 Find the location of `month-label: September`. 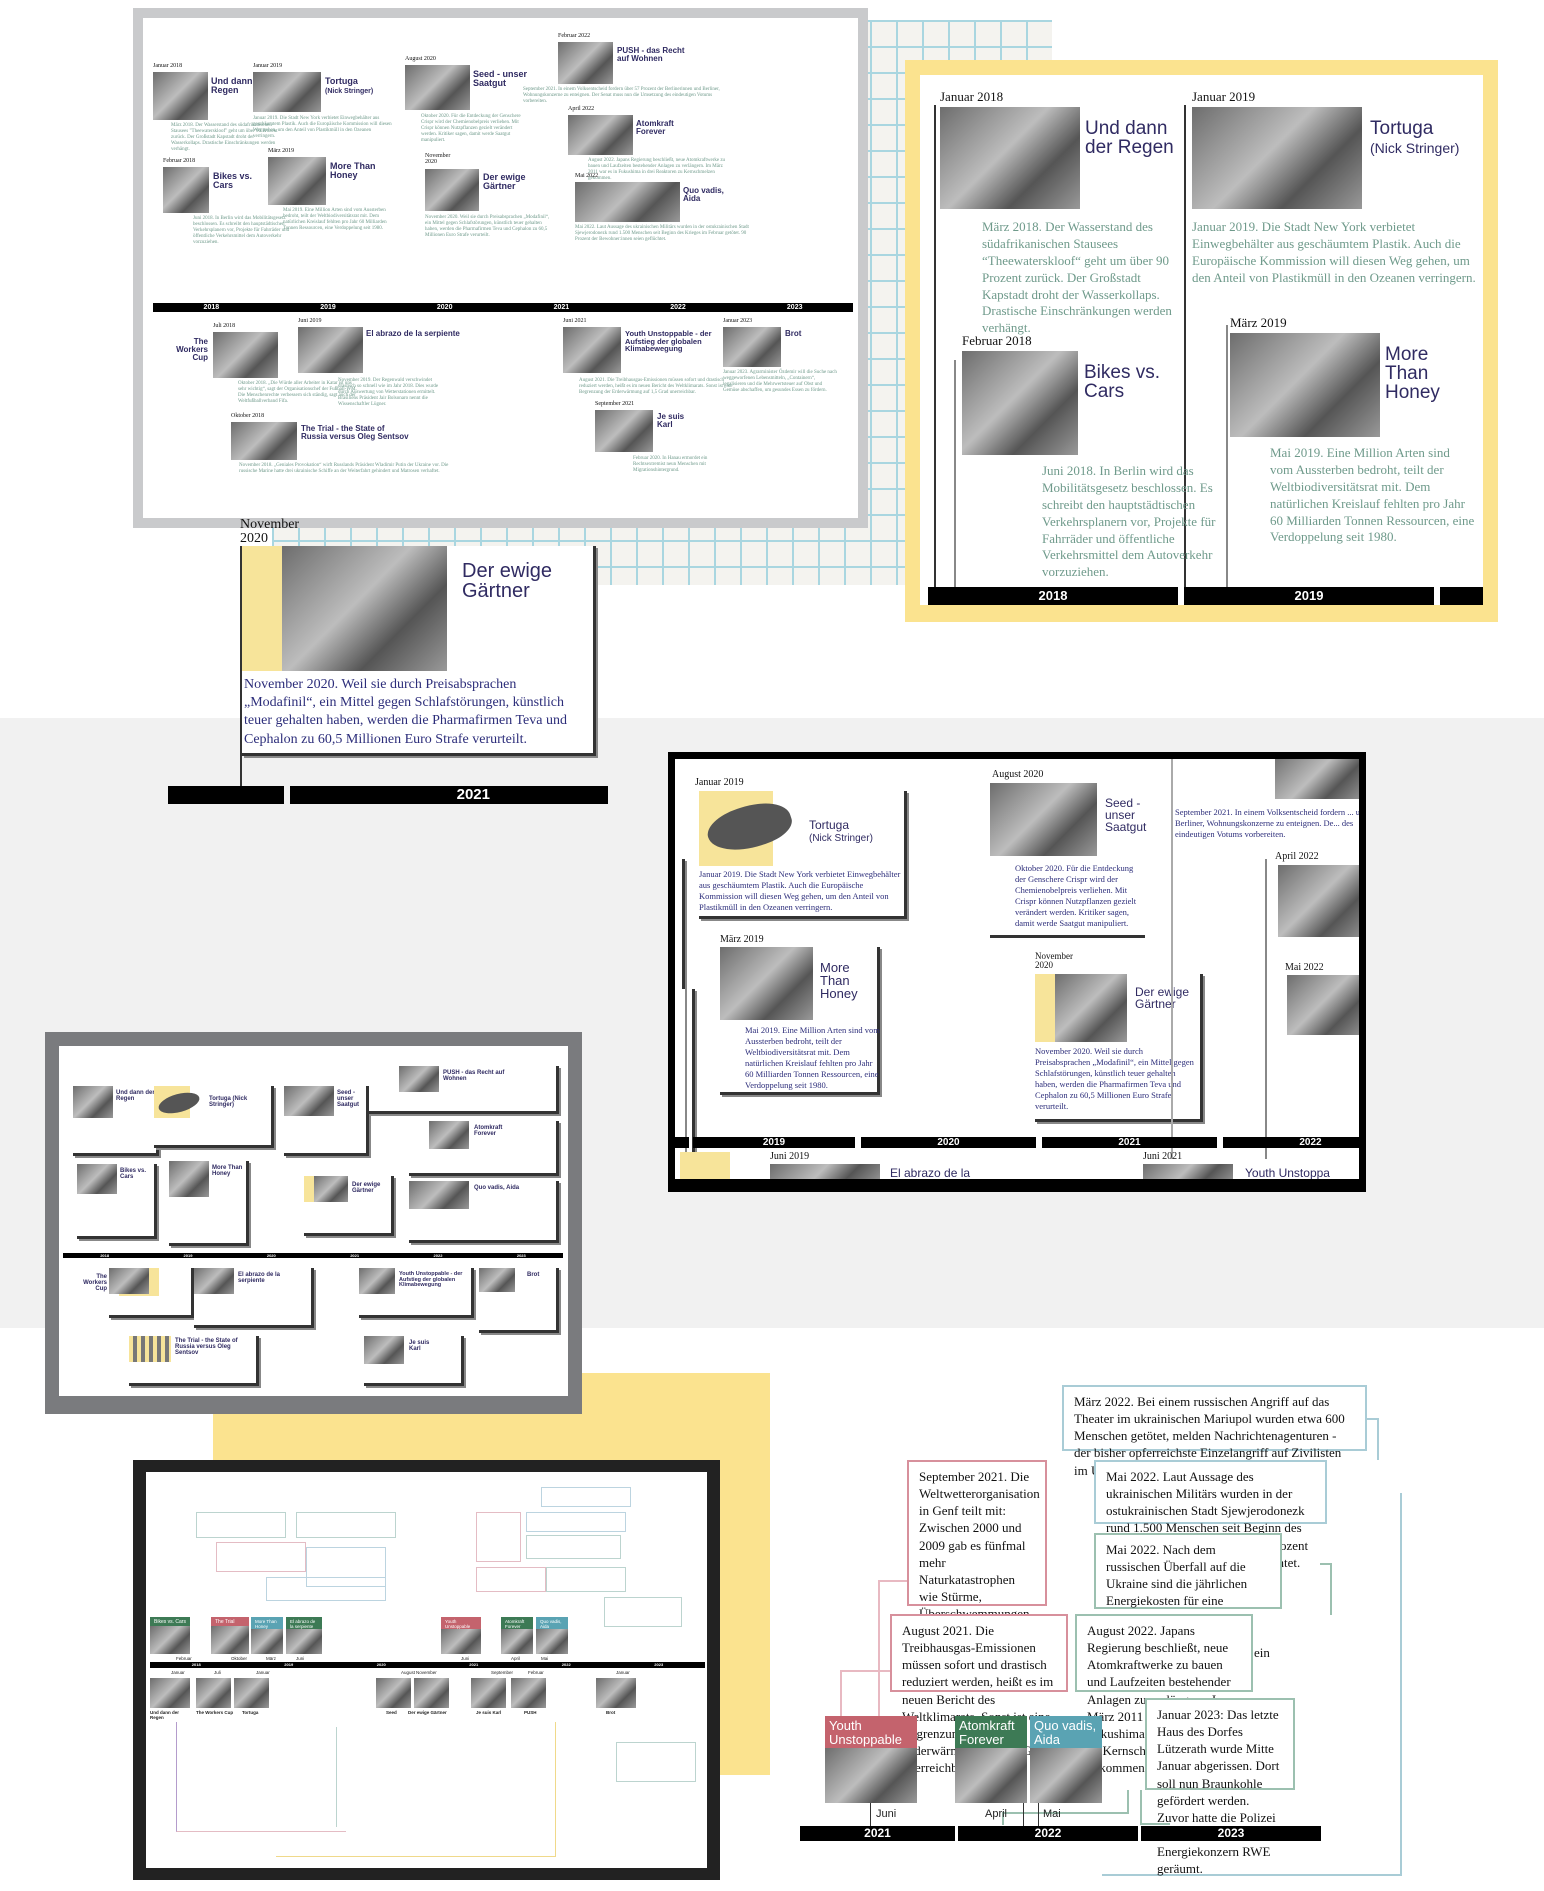

month-label: September is located at coordinates (502, 1672).